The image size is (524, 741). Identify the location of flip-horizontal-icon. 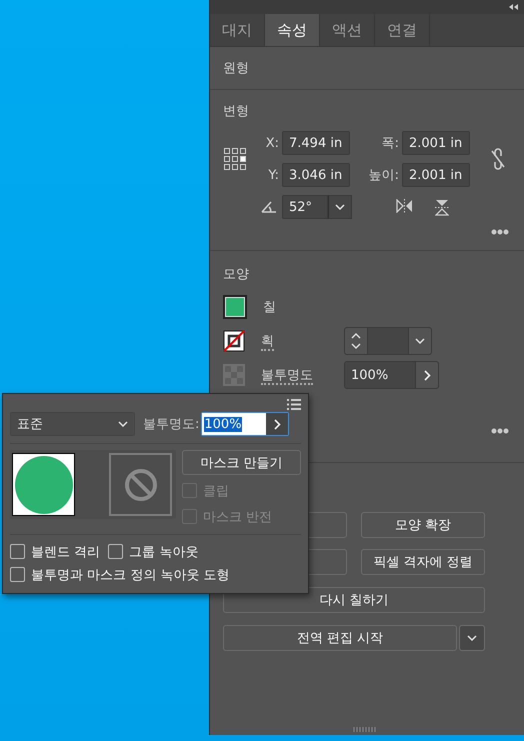
(404, 205).